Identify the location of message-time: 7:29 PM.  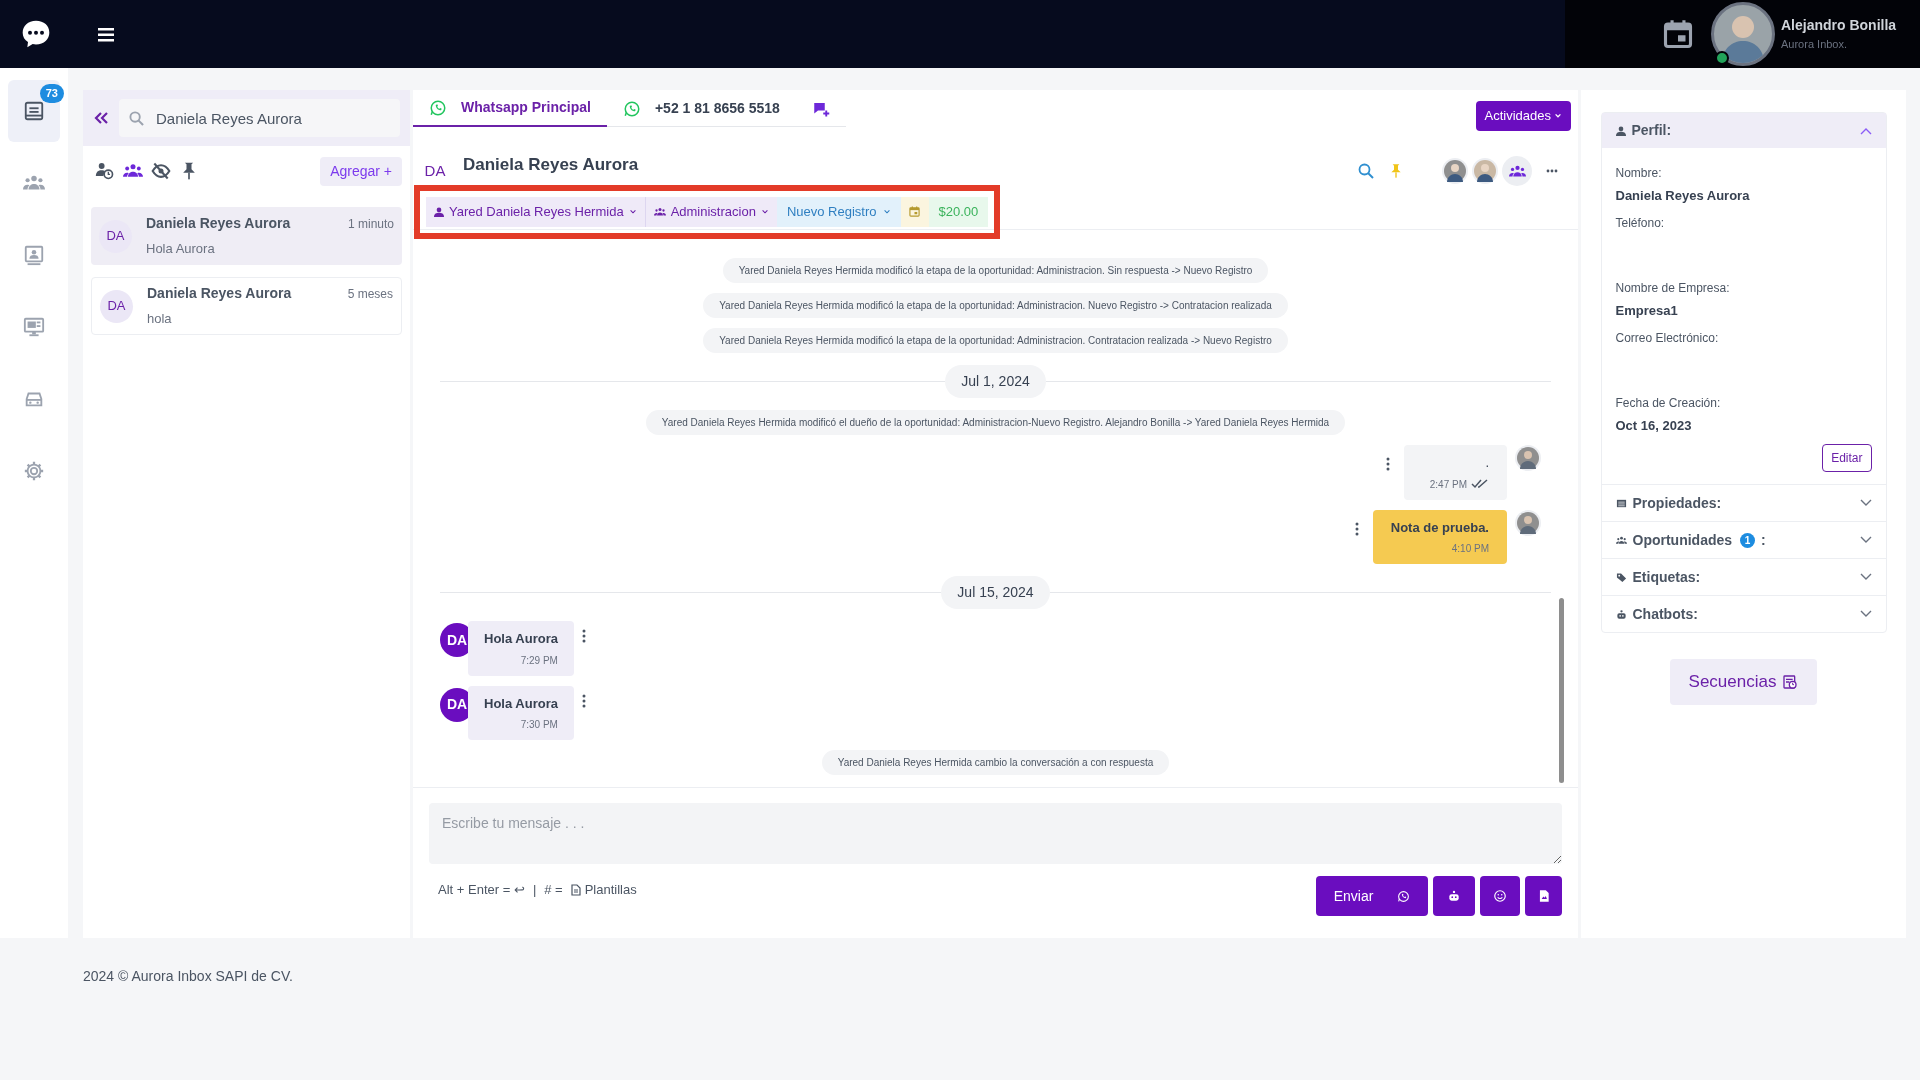
(539, 660).